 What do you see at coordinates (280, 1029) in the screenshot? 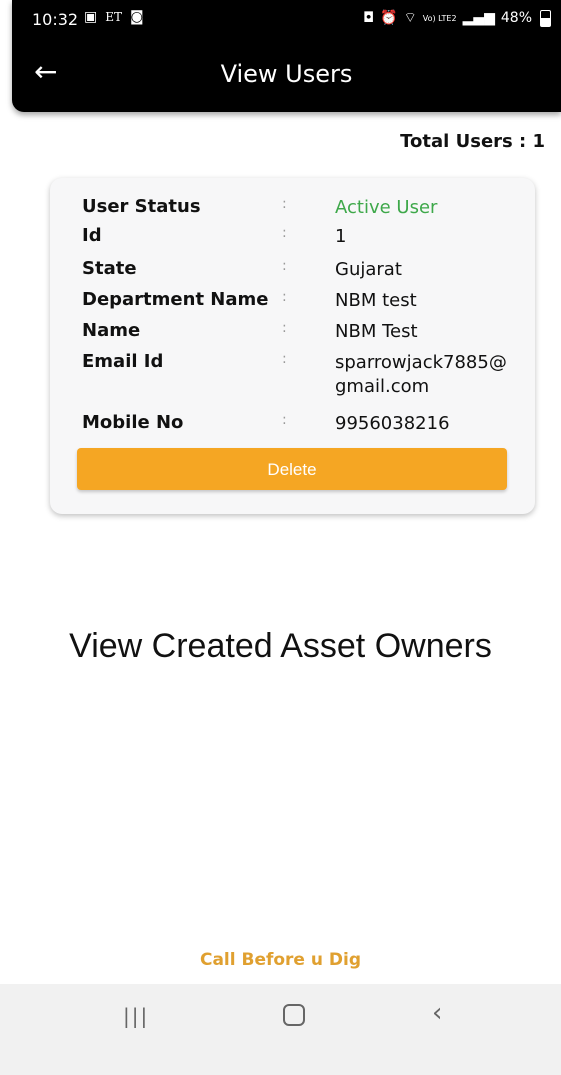
I see `system-nav-bar: ||| ‹` at bounding box center [280, 1029].